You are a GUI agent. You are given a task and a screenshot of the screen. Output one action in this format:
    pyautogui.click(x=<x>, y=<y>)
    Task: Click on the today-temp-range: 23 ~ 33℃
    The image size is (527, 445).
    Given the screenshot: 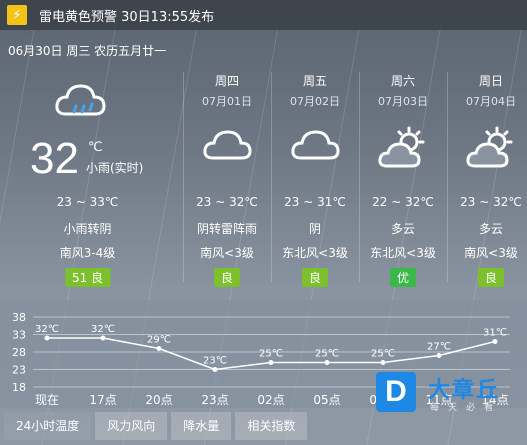 What is the action you would take?
    pyautogui.click(x=87, y=202)
    